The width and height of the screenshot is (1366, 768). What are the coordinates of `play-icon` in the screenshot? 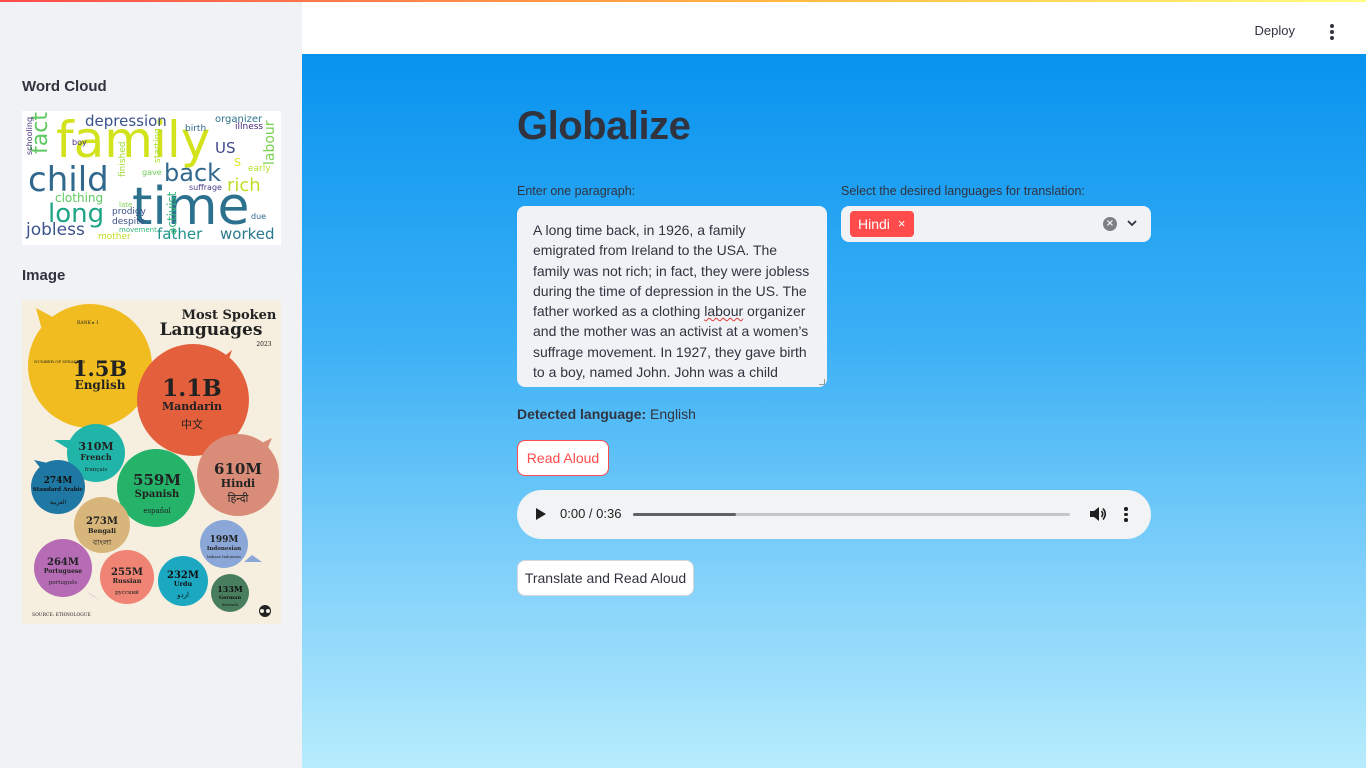 It's located at (541, 514).